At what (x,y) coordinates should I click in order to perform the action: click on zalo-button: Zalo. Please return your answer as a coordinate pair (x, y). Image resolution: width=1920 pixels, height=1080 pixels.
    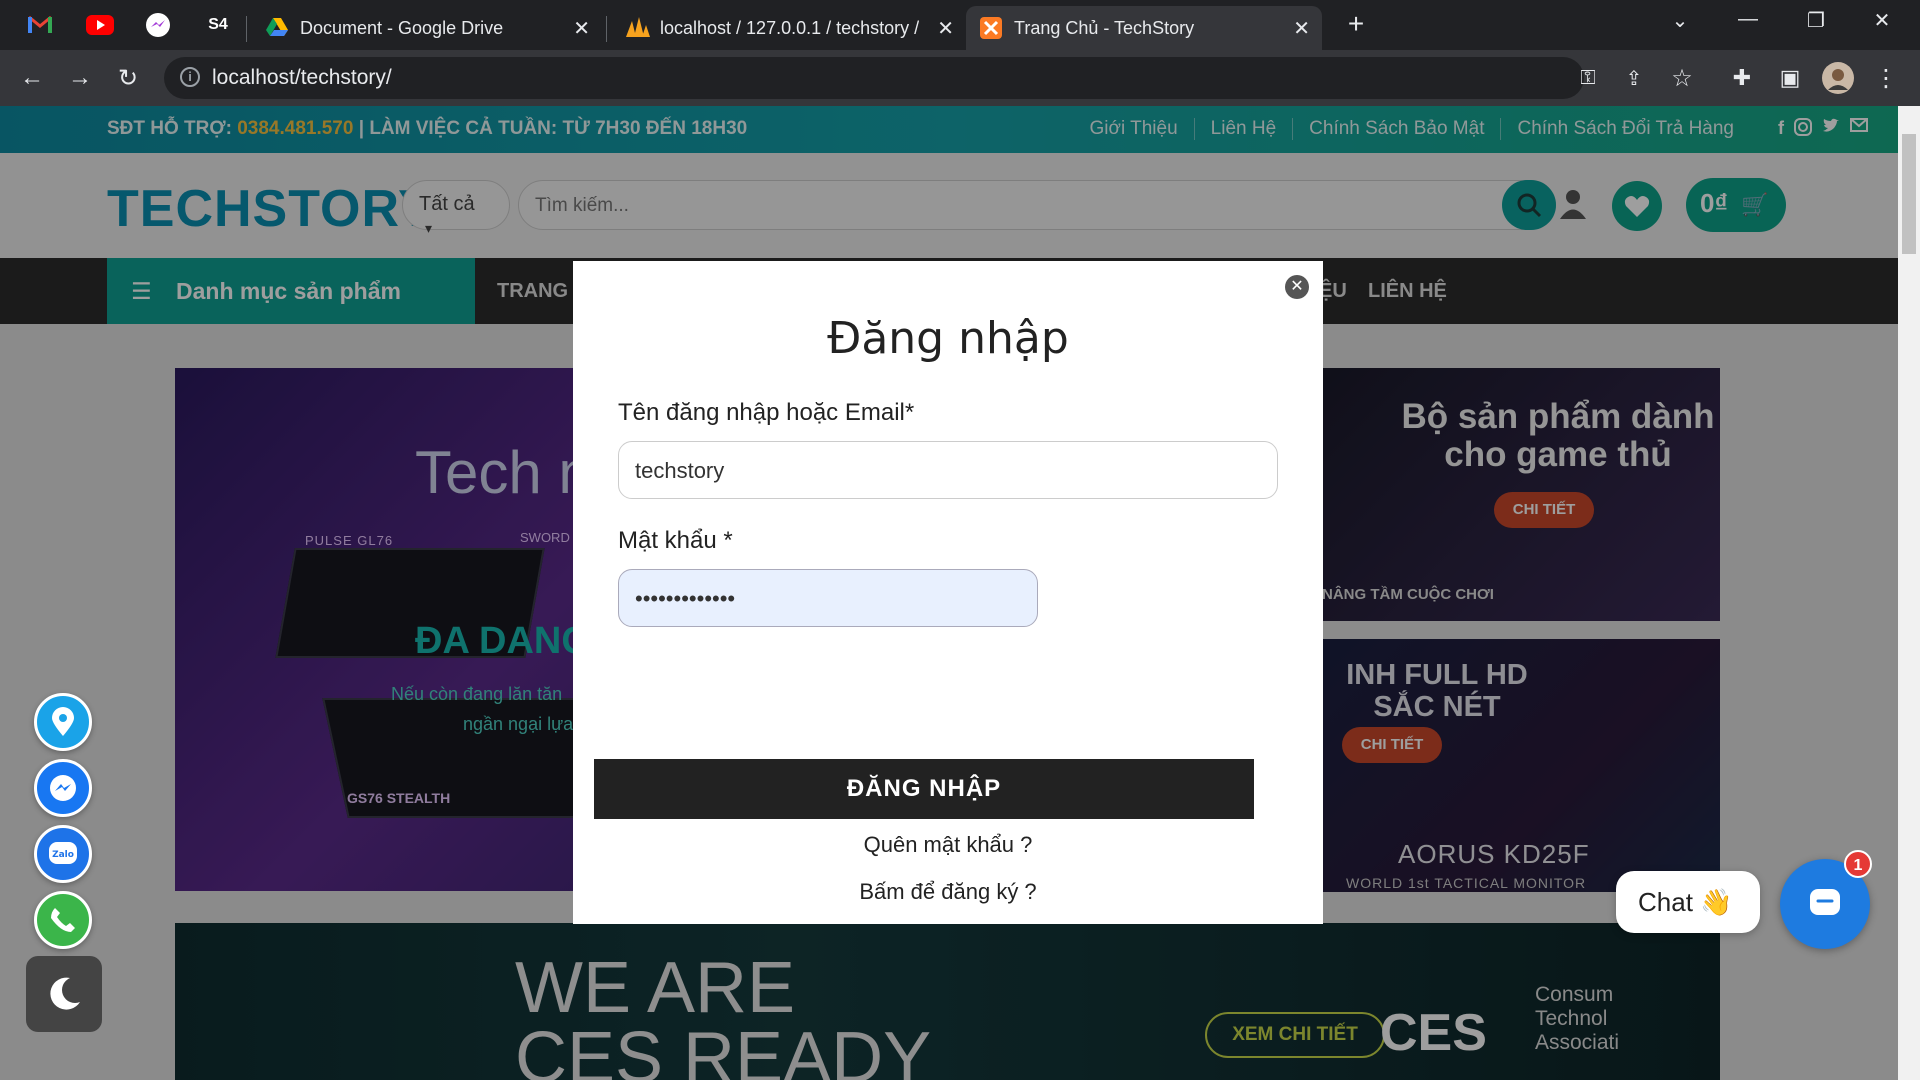
    Looking at the image, I should click on (63, 854).